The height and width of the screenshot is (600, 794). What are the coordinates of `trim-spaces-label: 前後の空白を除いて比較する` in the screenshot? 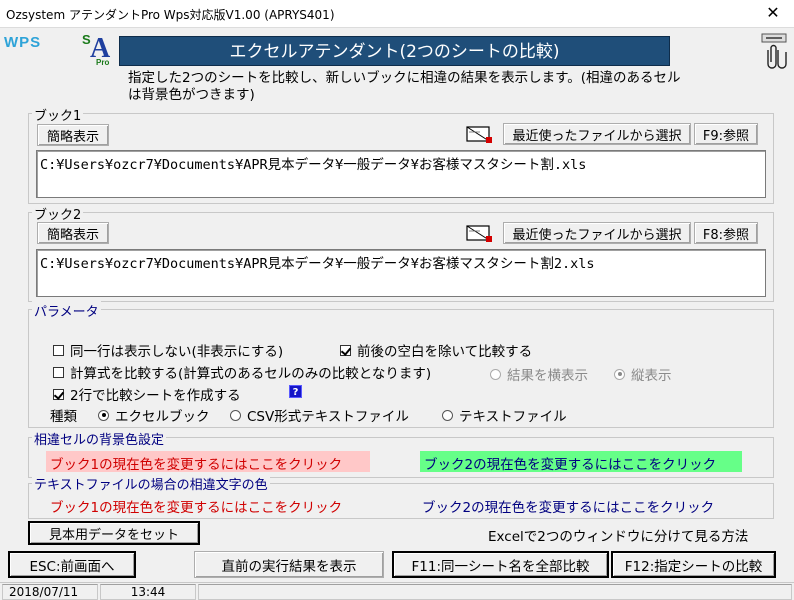 It's located at (445, 352).